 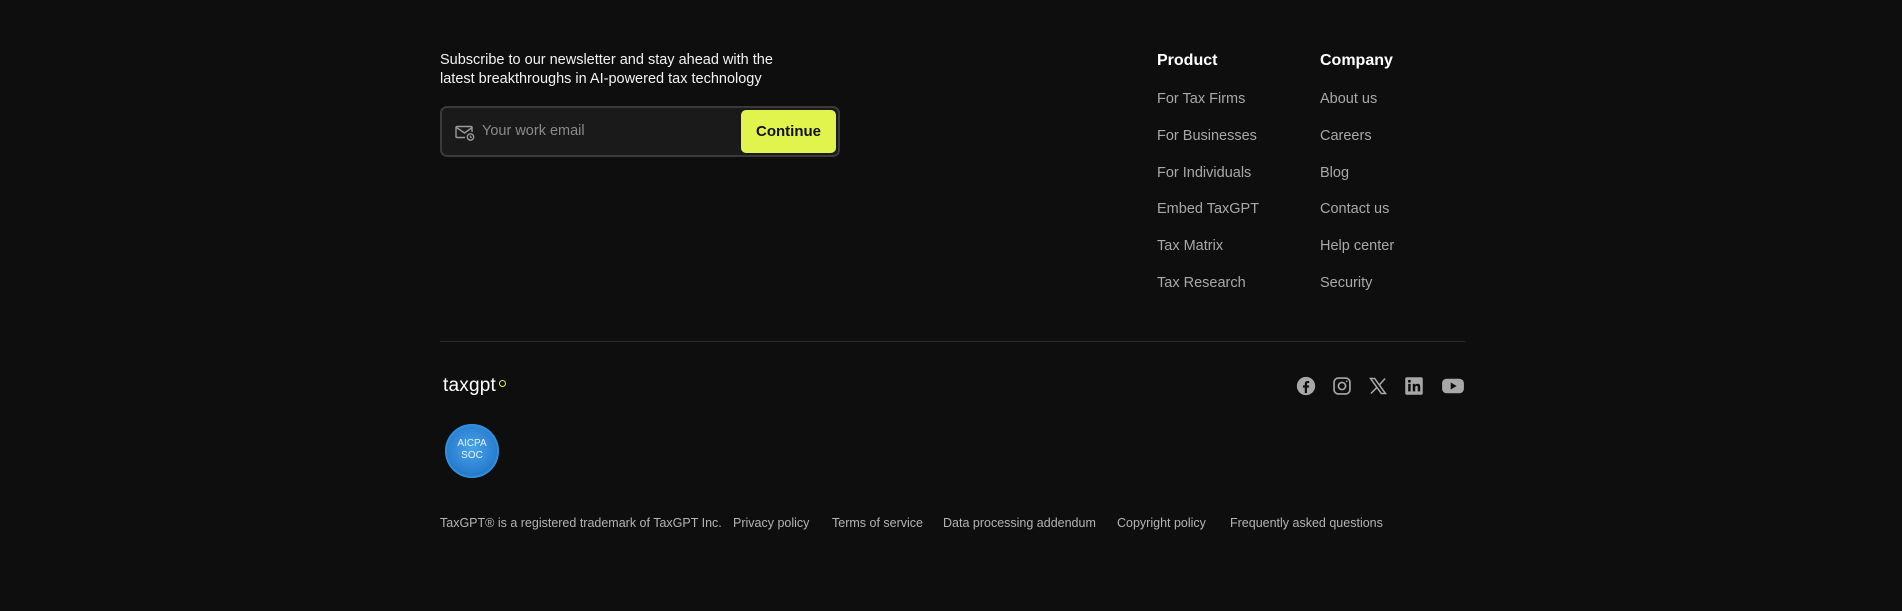 What do you see at coordinates (788, 131) in the screenshot?
I see `continue-button: Continue` at bounding box center [788, 131].